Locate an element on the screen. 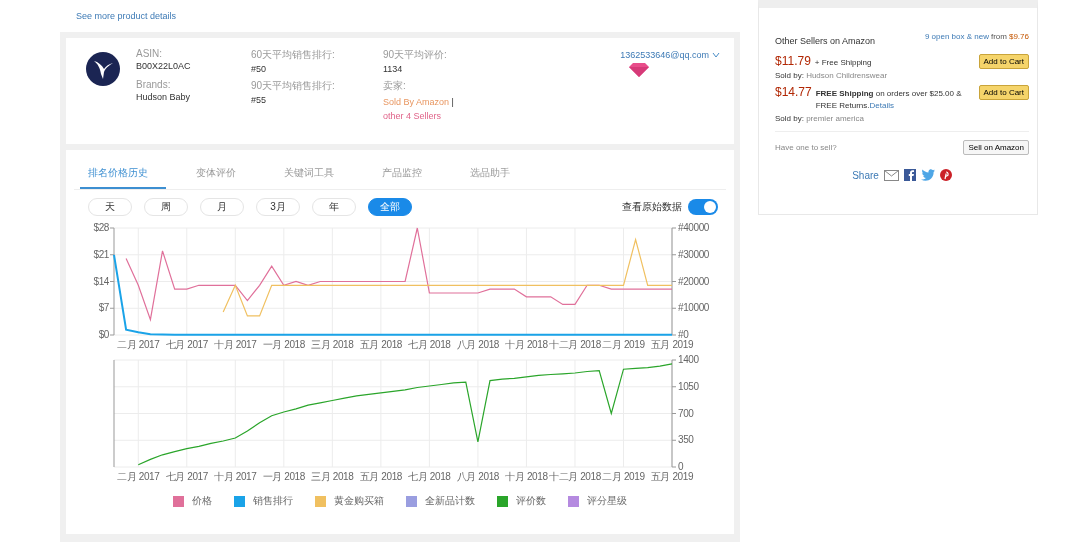  seller-name: premier america is located at coordinates (835, 118).